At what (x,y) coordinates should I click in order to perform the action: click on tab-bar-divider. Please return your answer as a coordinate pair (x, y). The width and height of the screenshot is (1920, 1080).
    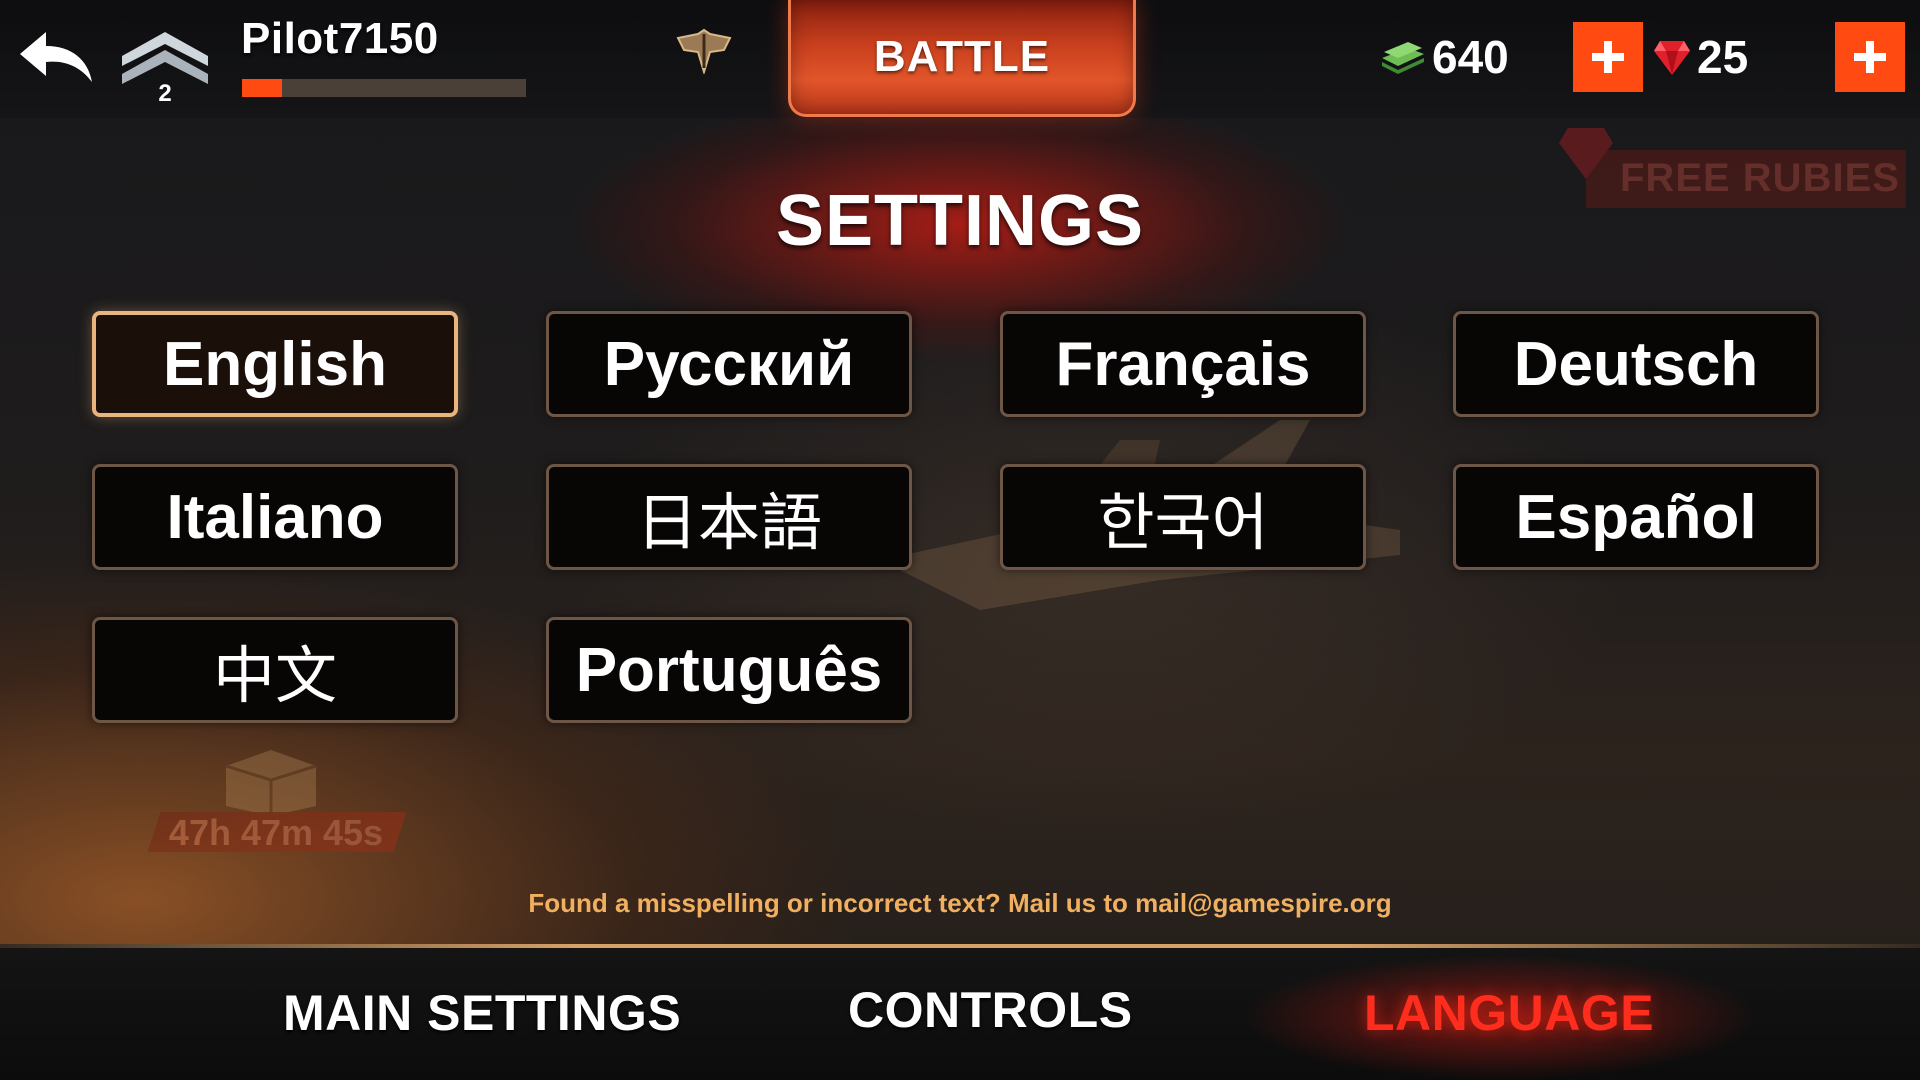
    Looking at the image, I should click on (960, 946).